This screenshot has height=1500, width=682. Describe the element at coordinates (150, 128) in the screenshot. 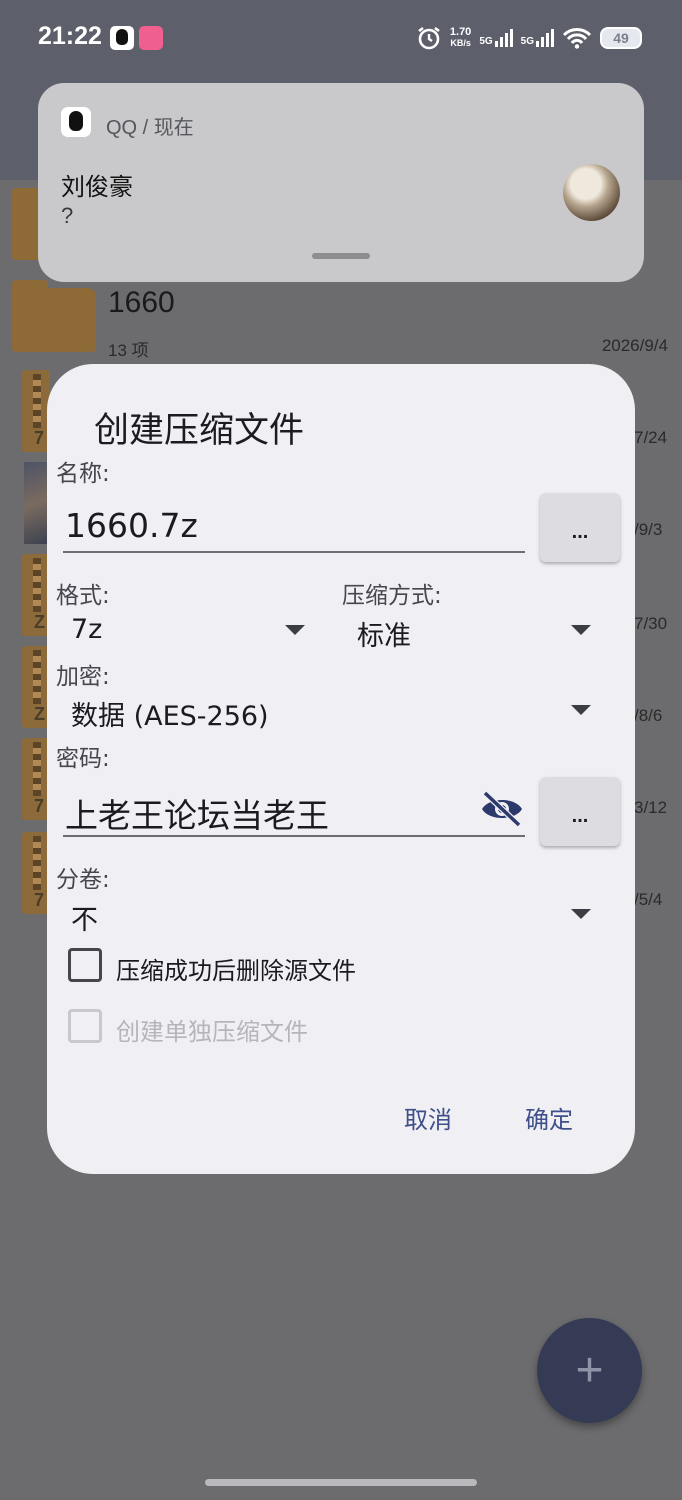

I see `notification-app-time: QQ / 现在` at that location.